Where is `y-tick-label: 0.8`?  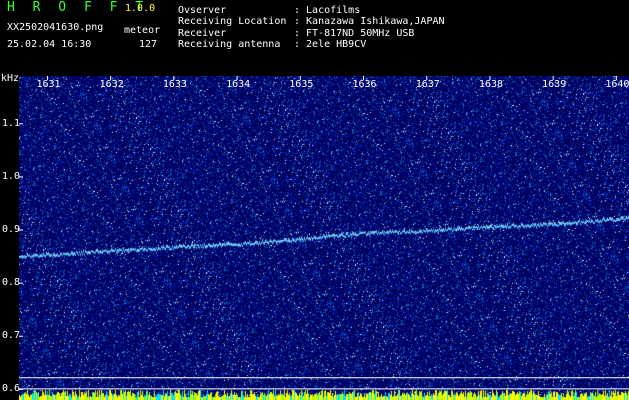 y-tick-label: 0.8 is located at coordinates (11, 283).